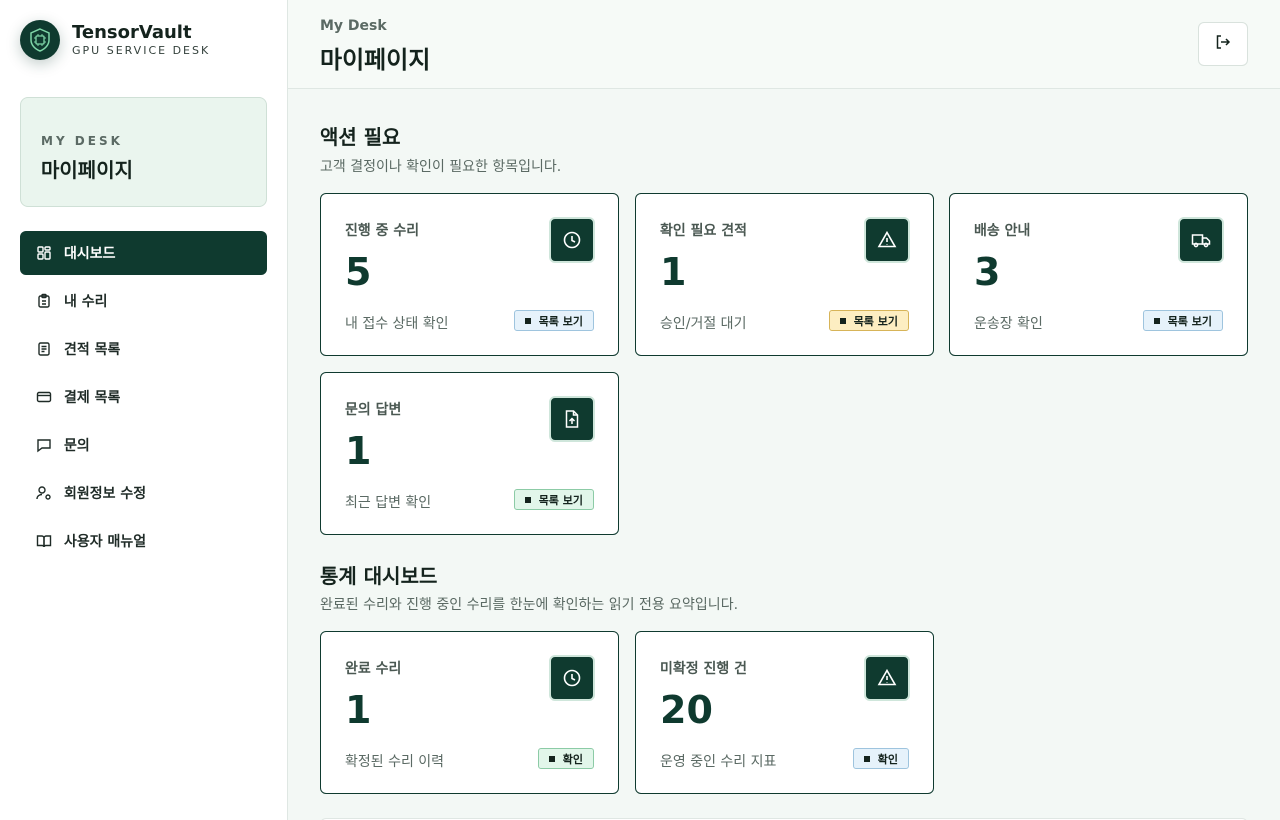 The height and width of the screenshot is (820, 1280). I want to click on sidebar-item-label: 내 수리, so click(86, 302).